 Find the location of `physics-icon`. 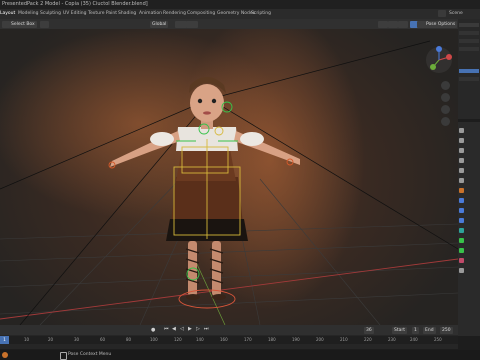

physics-icon is located at coordinates (461, 220).